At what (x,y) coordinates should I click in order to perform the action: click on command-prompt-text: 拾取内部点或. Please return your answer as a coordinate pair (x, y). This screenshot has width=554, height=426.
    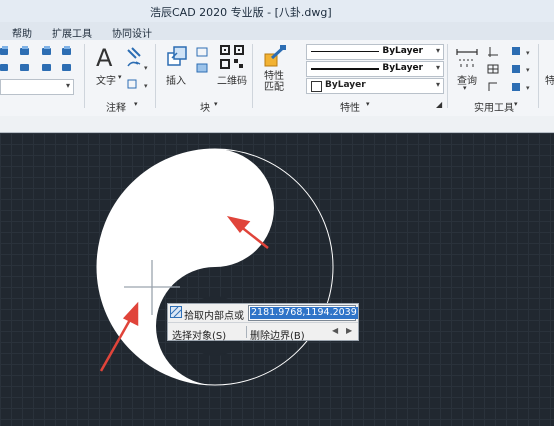
    Looking at the image, I should click on (214, 316).